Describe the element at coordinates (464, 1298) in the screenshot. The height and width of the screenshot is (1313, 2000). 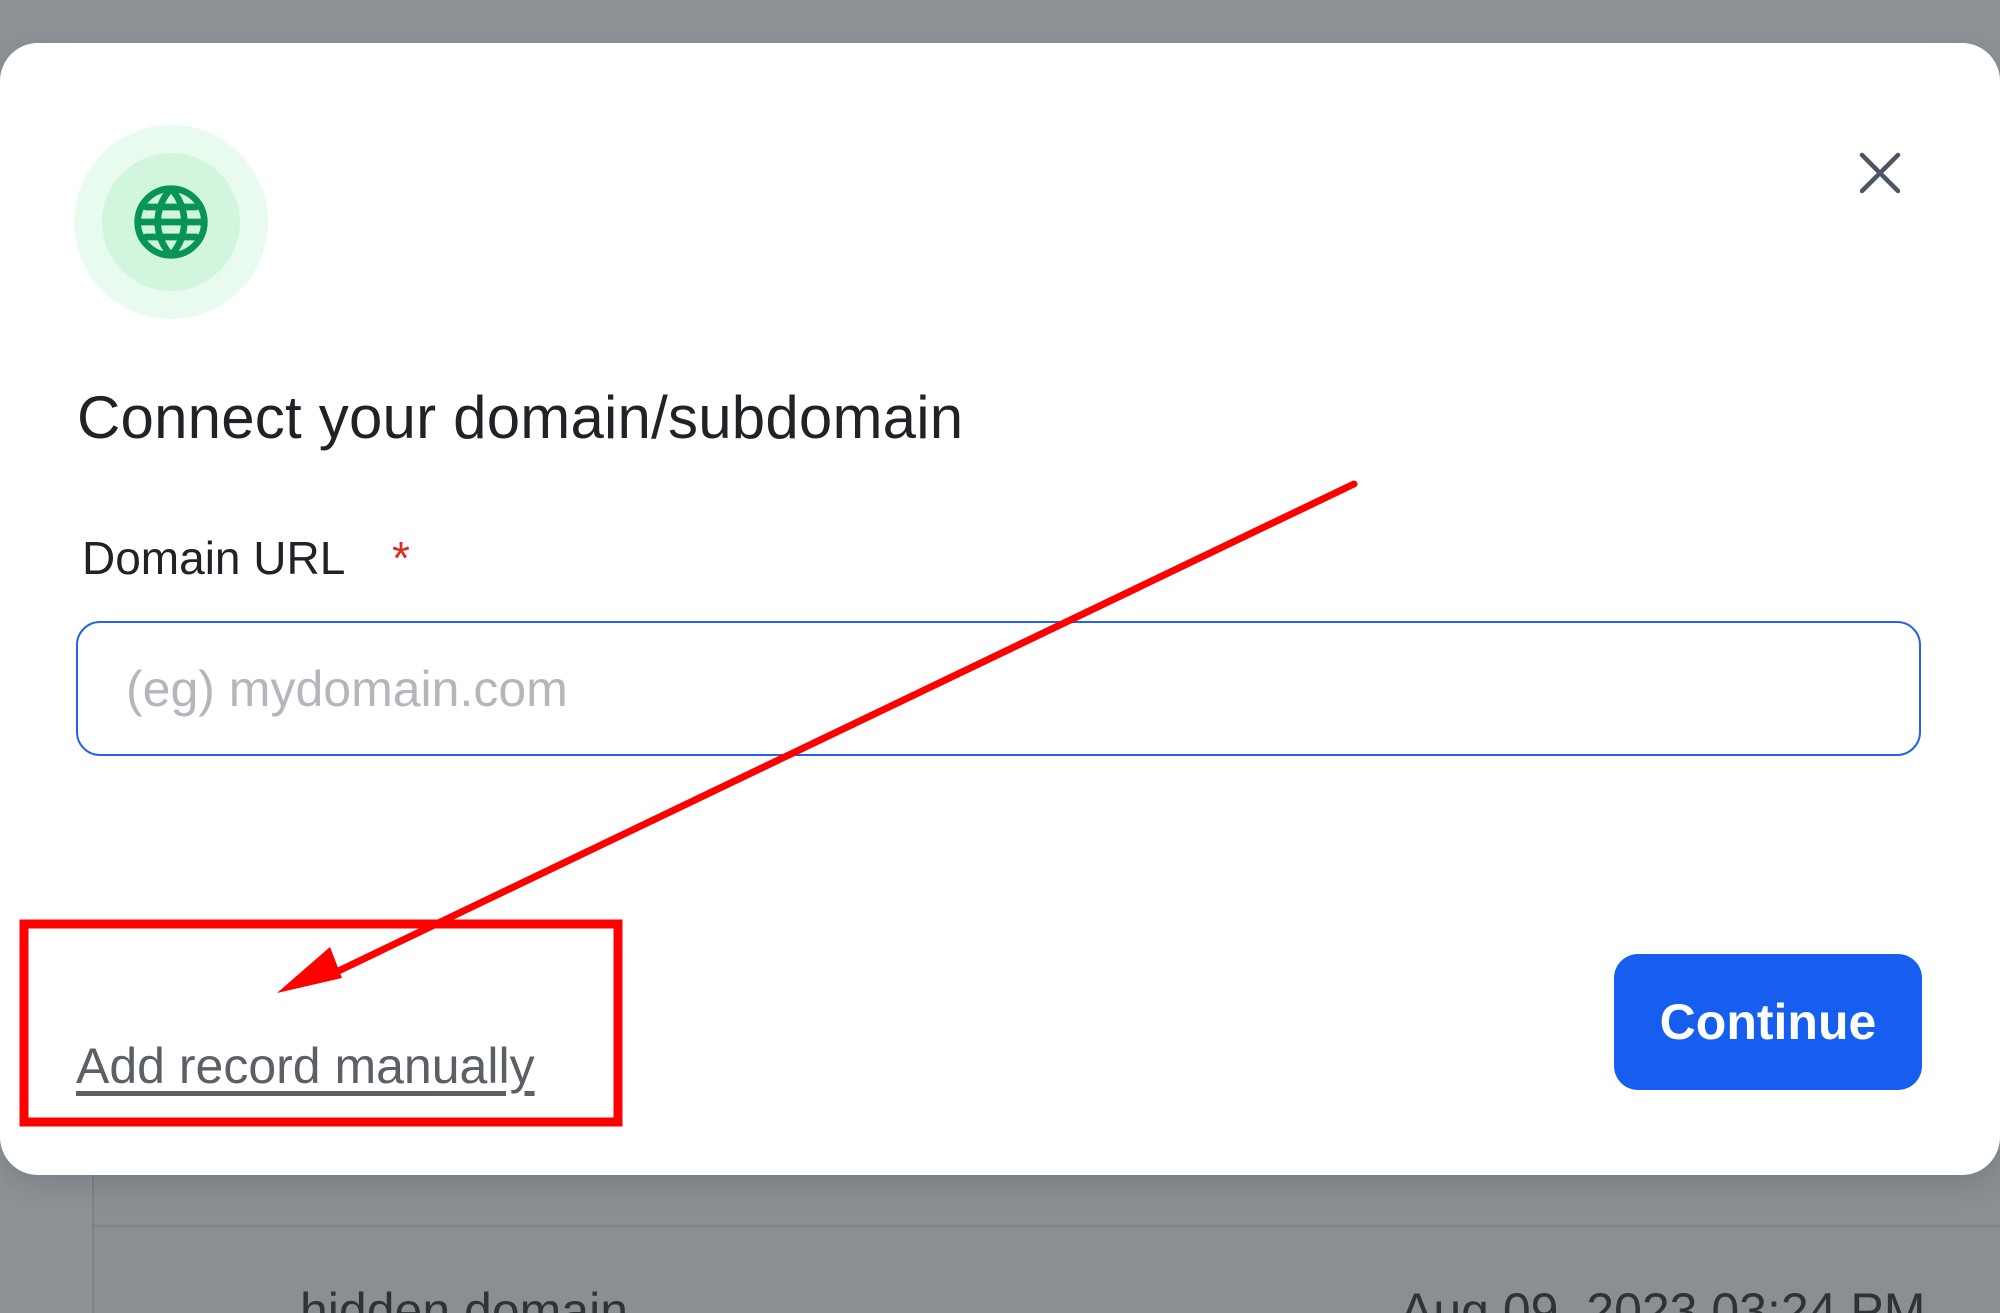
I see `background-row-name: hidden domain` at that location.